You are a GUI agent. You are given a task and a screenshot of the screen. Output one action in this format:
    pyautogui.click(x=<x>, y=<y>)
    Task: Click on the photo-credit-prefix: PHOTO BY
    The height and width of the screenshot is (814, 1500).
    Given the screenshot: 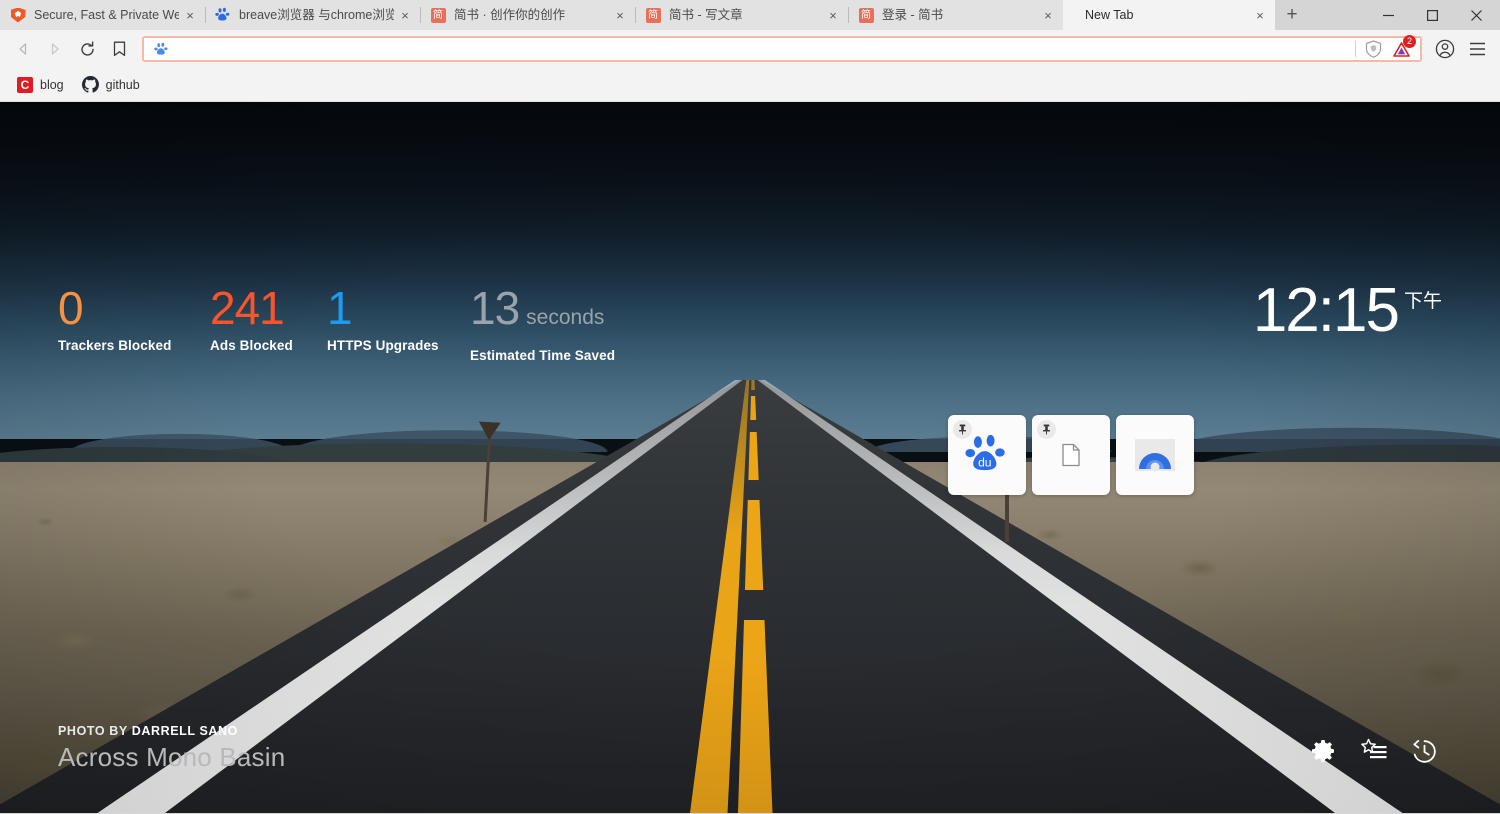 What is the action you would take?
    pyautogui.click(x=95, y=731)
    